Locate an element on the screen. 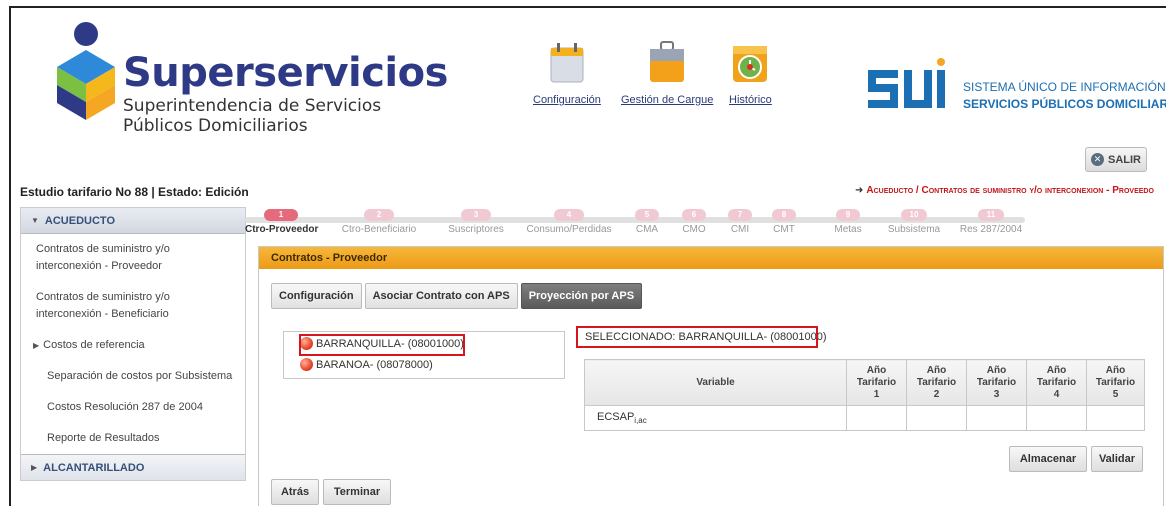  sidebar-section-alcantarillado: ▶ ALCANTARILLADO is located at coordinates (133, 467).